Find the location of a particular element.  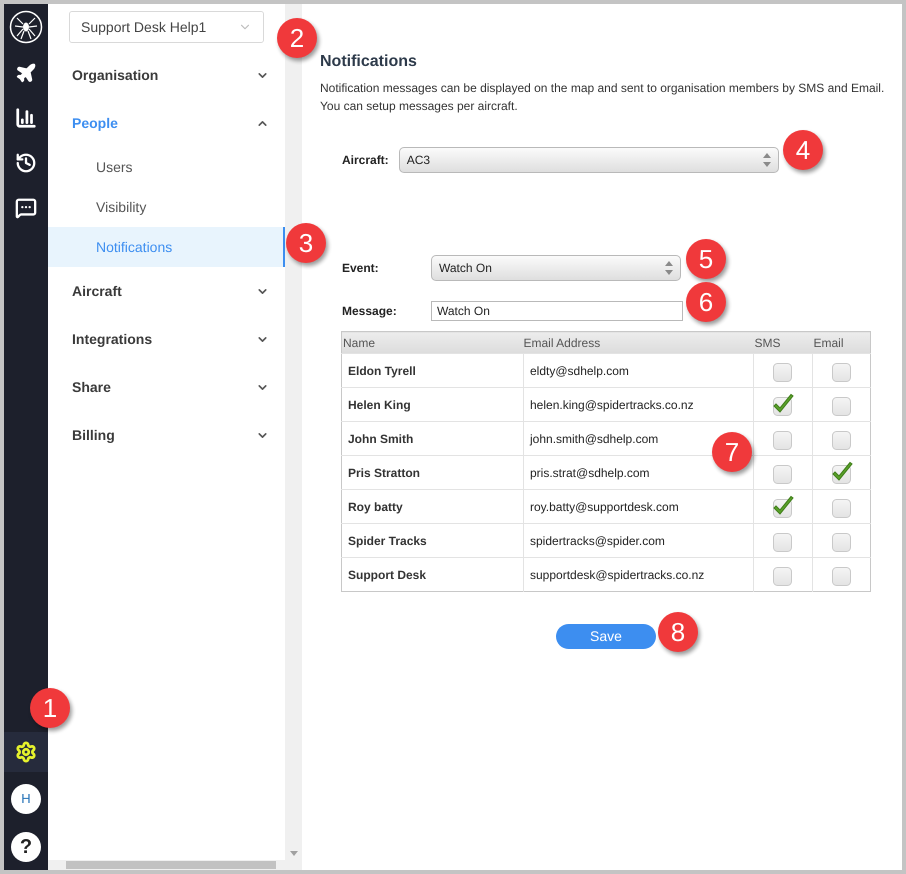

column-header: Email is located at coordinates (841, 343).